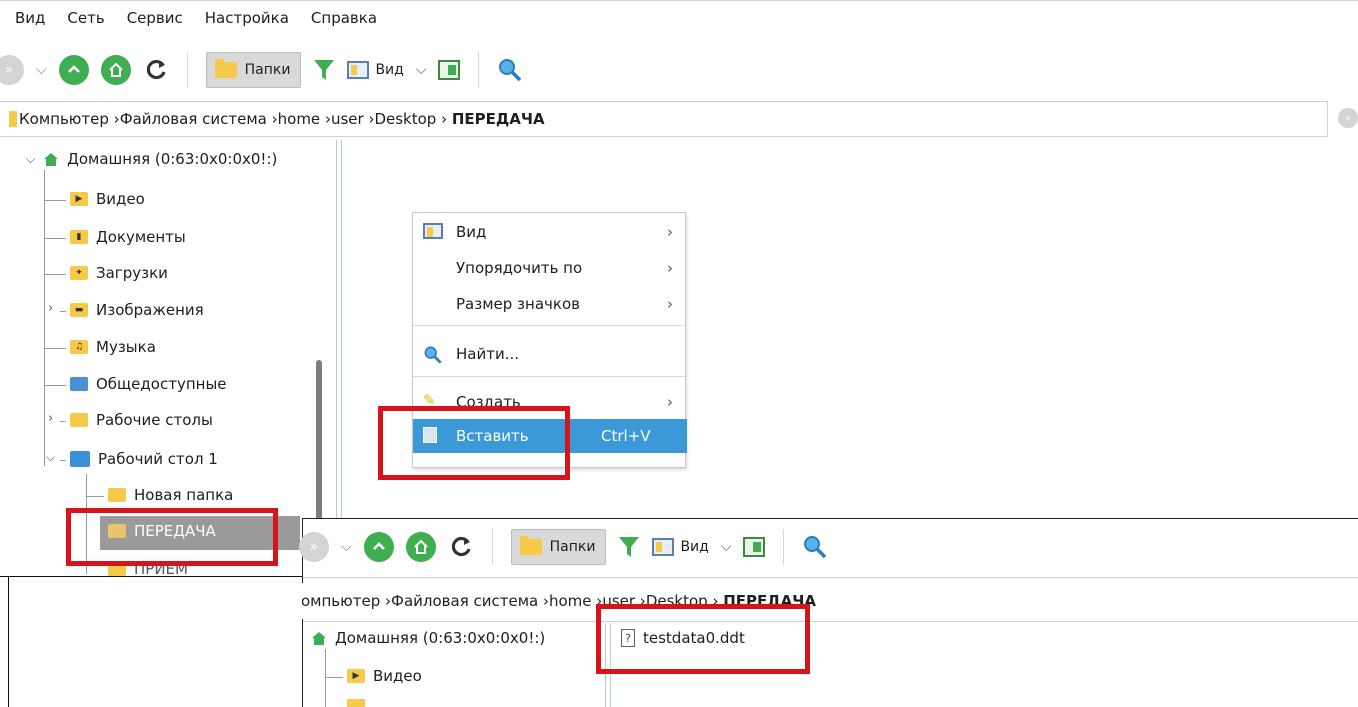 The width and height of the screenshot is (1358, 707). What do you see at coordinates (172, 159) in the screenshot?
I see `tree-label-home: Домашняя (0:63:0x0:0x0!:)` at bounding box center [172, 159].